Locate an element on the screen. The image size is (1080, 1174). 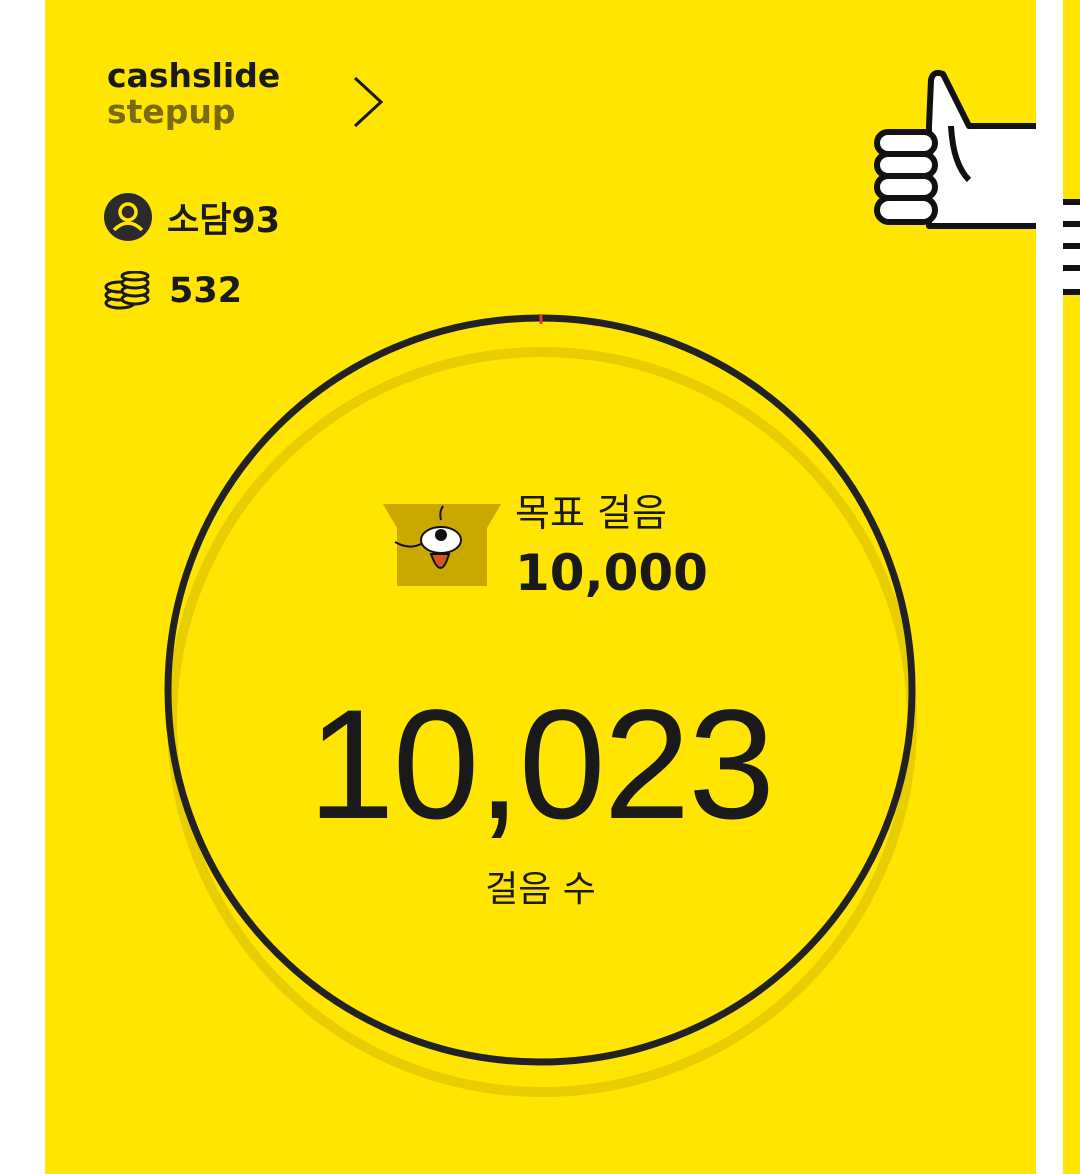
user-circle-icon is located at coordinates (128, 217).